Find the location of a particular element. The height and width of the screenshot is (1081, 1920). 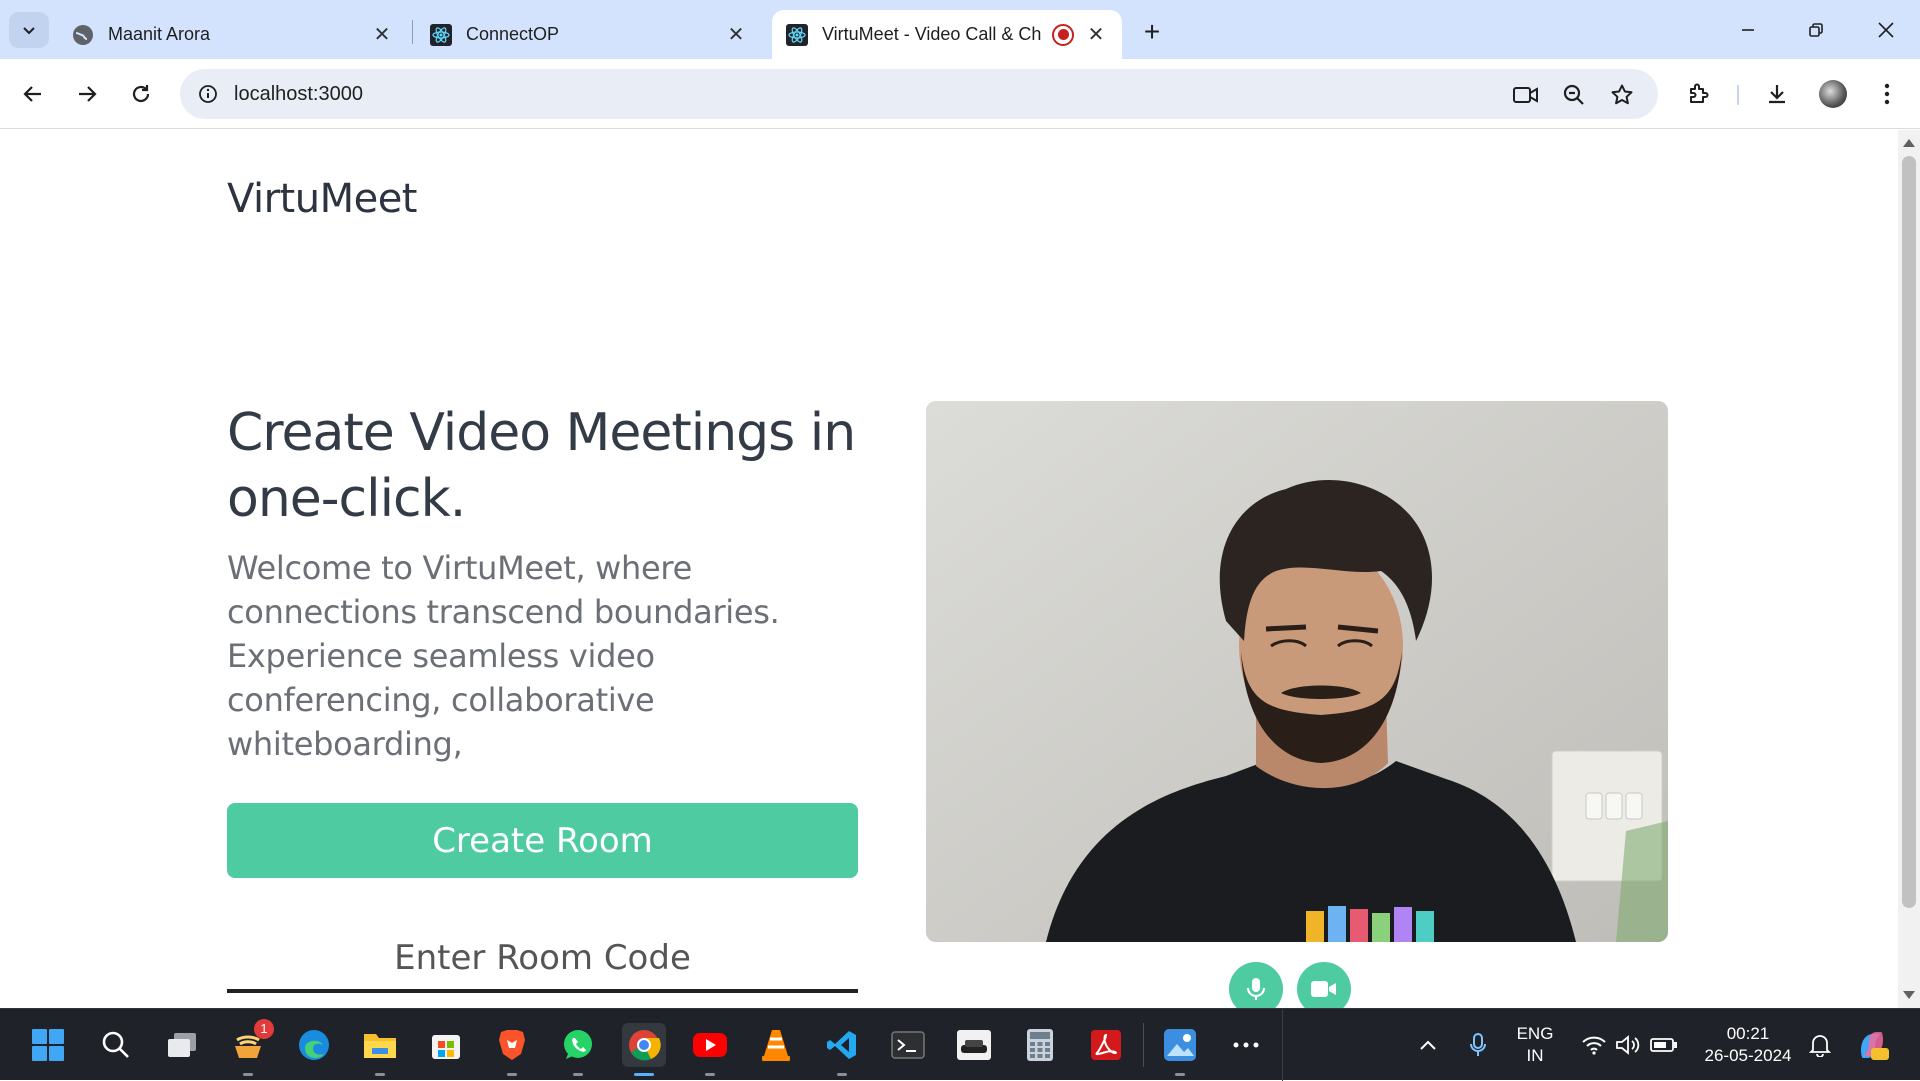

camera-in-use-icon is located at coordinates (1526, 95).